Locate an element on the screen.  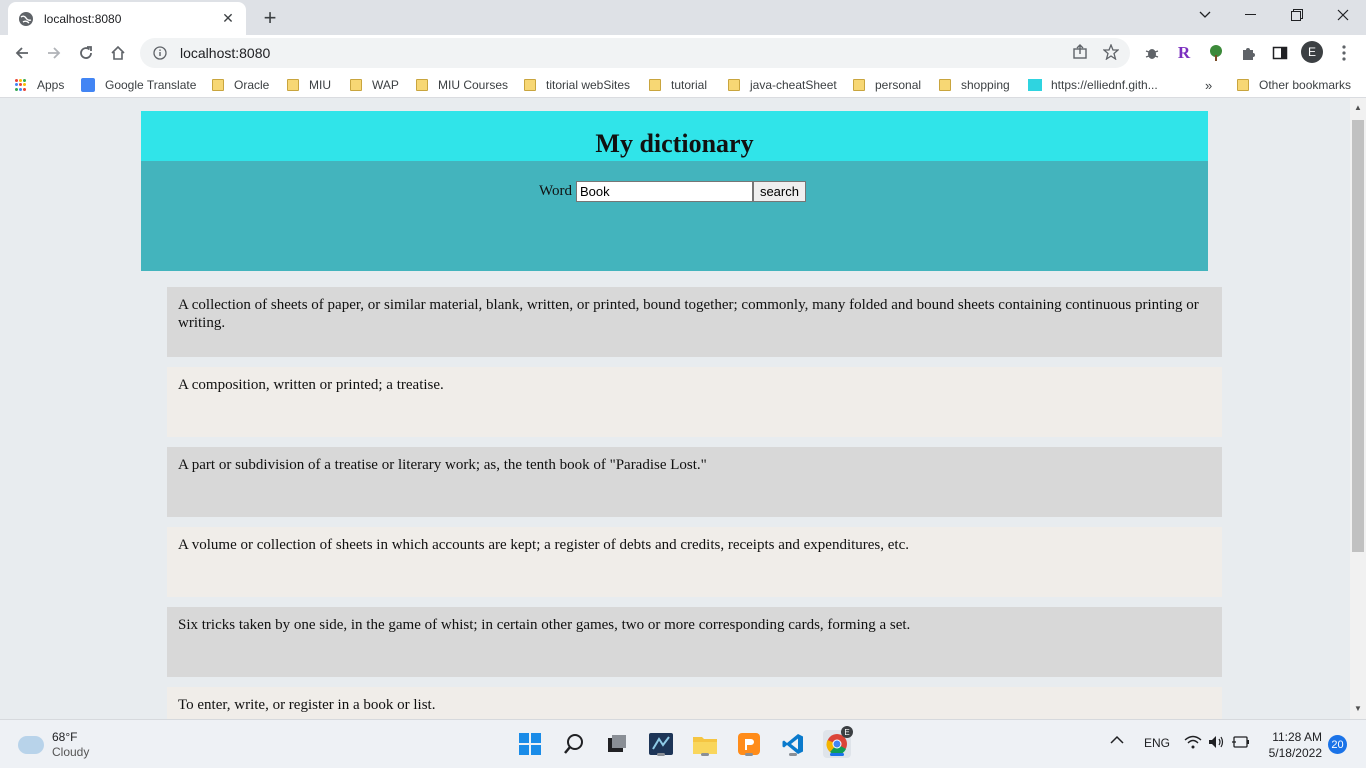
bookmark-wap: WAP is located at coordinates (374, 85).